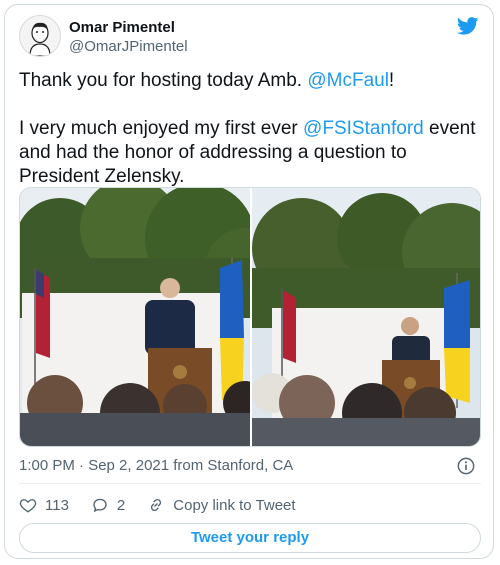 This screenshot has height=565, width=500. I want to click on divider, so click(250, 483).